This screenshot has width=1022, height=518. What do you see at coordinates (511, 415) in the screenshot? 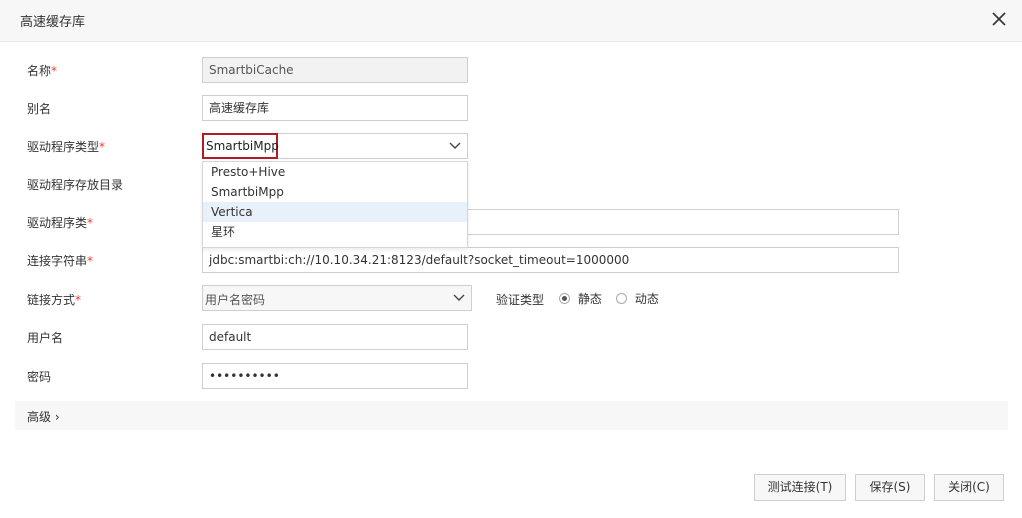
I see `advanced-section: 高级 ›` at bounding box center [511, 415].